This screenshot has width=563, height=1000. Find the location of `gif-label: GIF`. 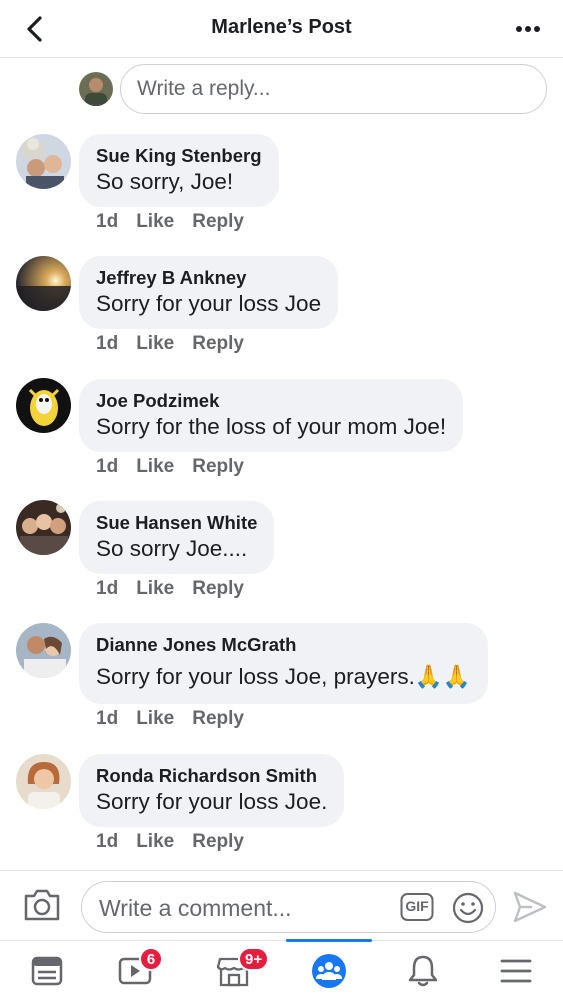

gif-label: GIF is located at coordinates (417, 906).